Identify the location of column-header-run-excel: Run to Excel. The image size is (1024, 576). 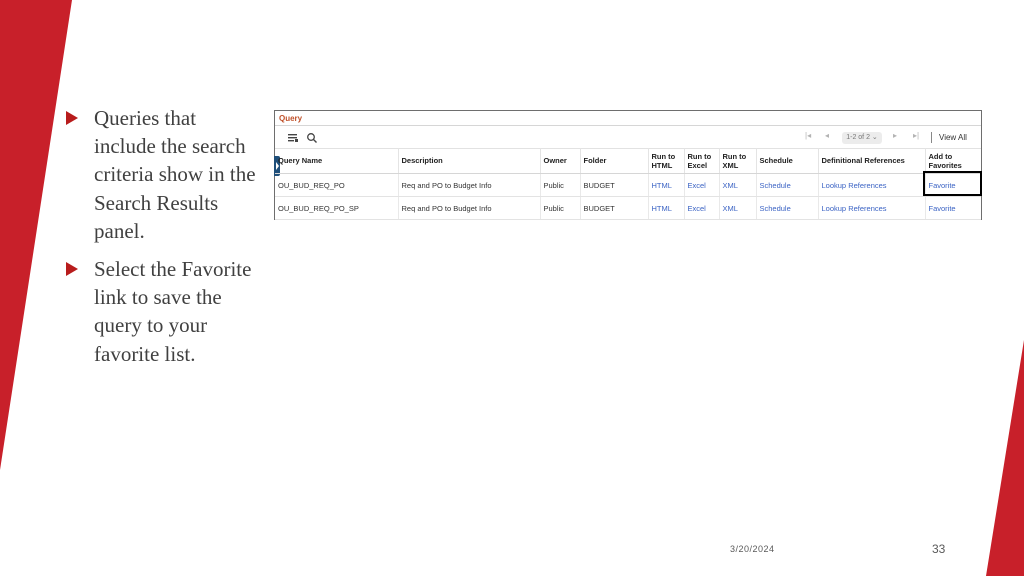
(702, 161).